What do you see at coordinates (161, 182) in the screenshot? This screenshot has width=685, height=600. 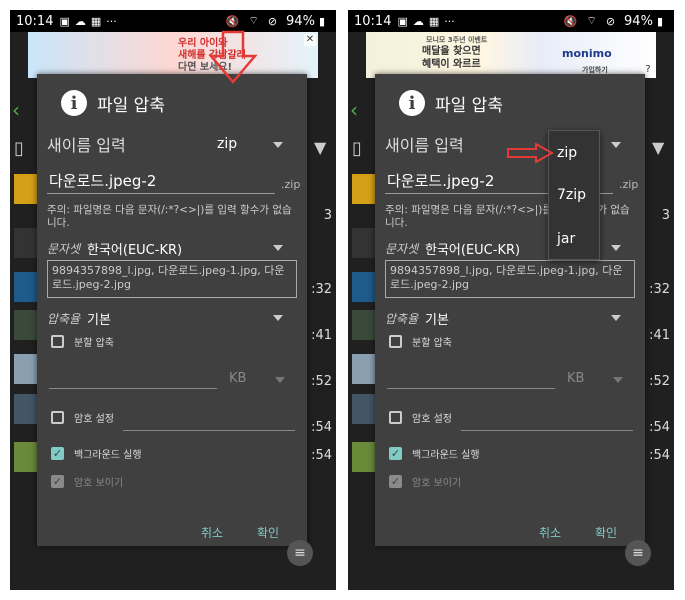 I see `filename-input: 다운로드.jpeg-2` at bounding box center [161, 182].